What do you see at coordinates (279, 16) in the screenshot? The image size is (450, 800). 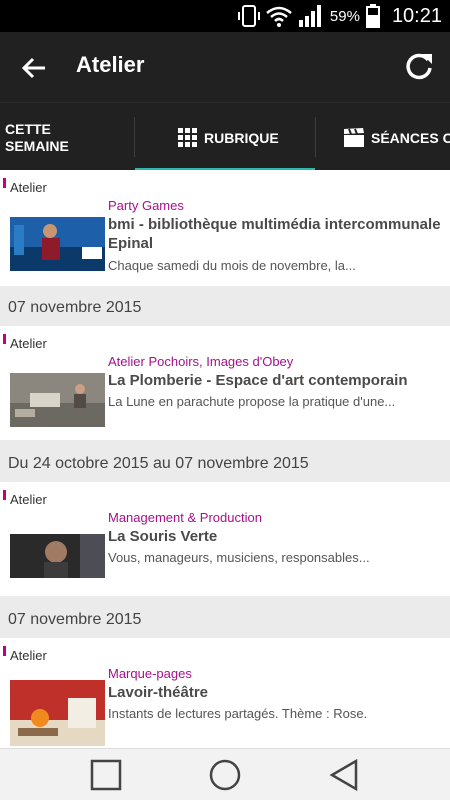 I see `wifi-icon` at bounding box center [279, 16].